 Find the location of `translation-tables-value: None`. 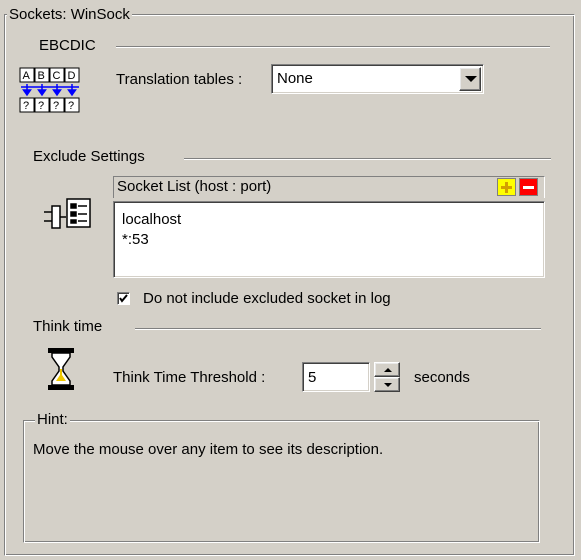

translation-tables-value: None is located at coordinates (295, 78).